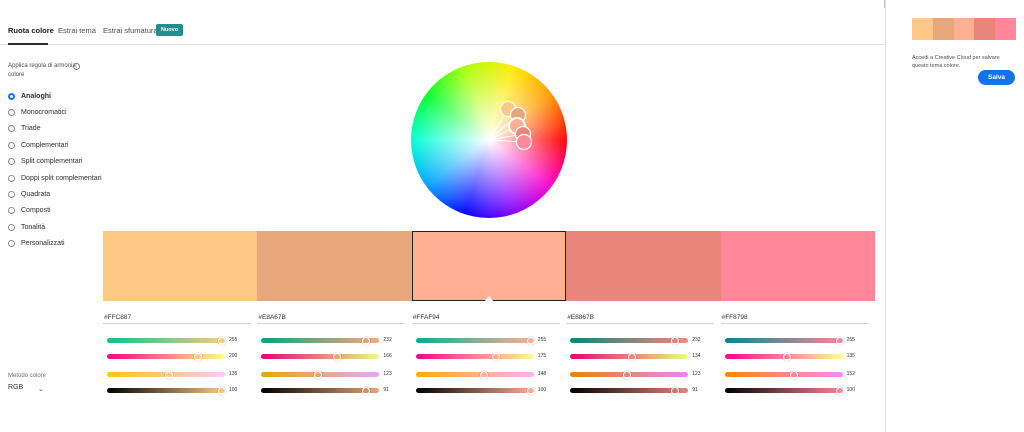  What do you see at coordinates (55, 96) in the screenshot?
I see `harmony-option: Analoghi` at bounding box center [55, 96].